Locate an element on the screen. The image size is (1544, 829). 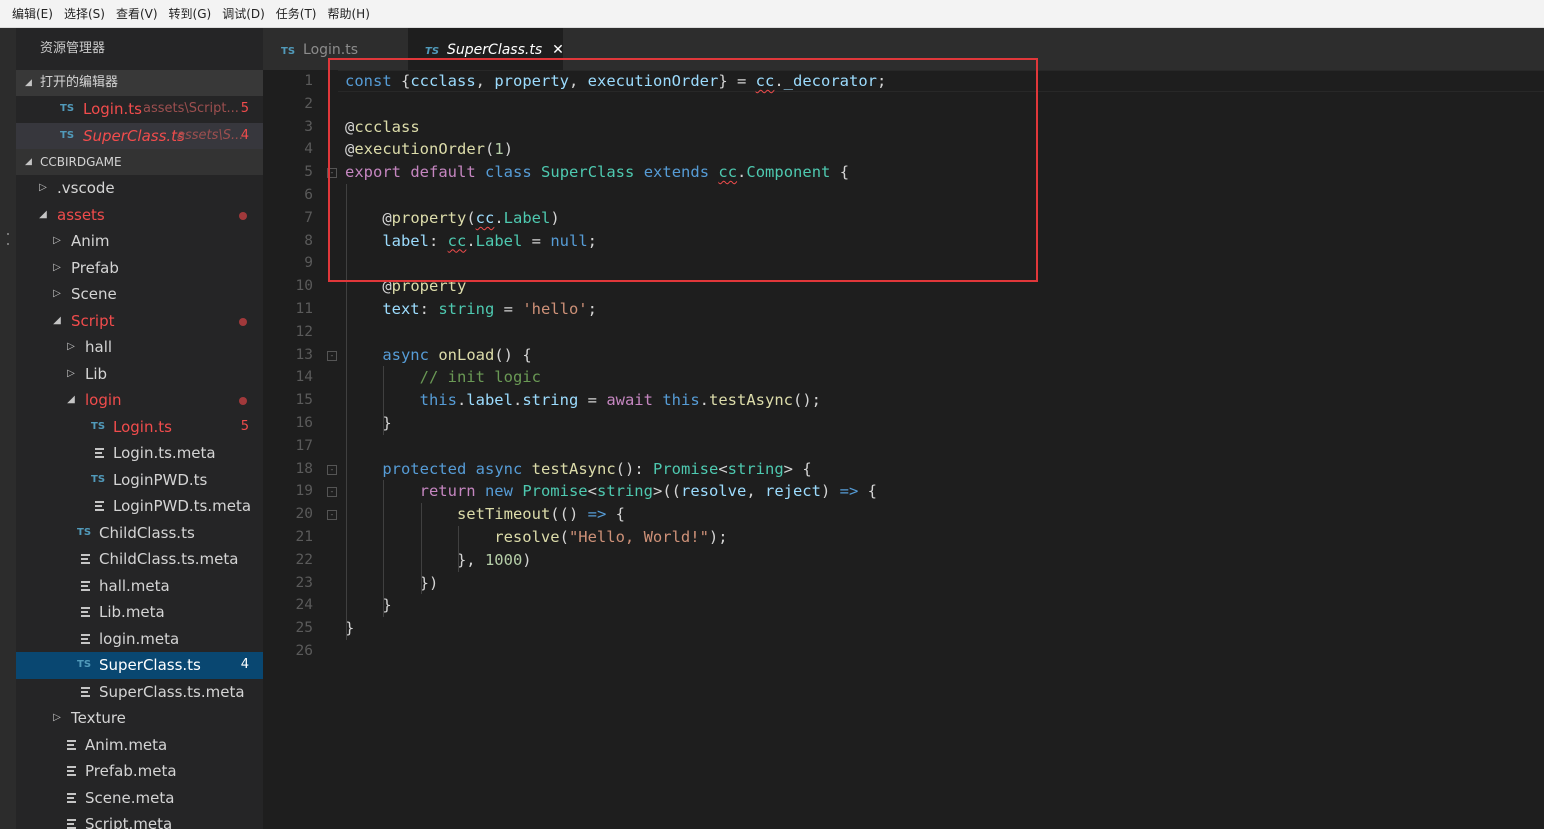
chevron-right-icon: ▷ is located at coordinates (43, 187).